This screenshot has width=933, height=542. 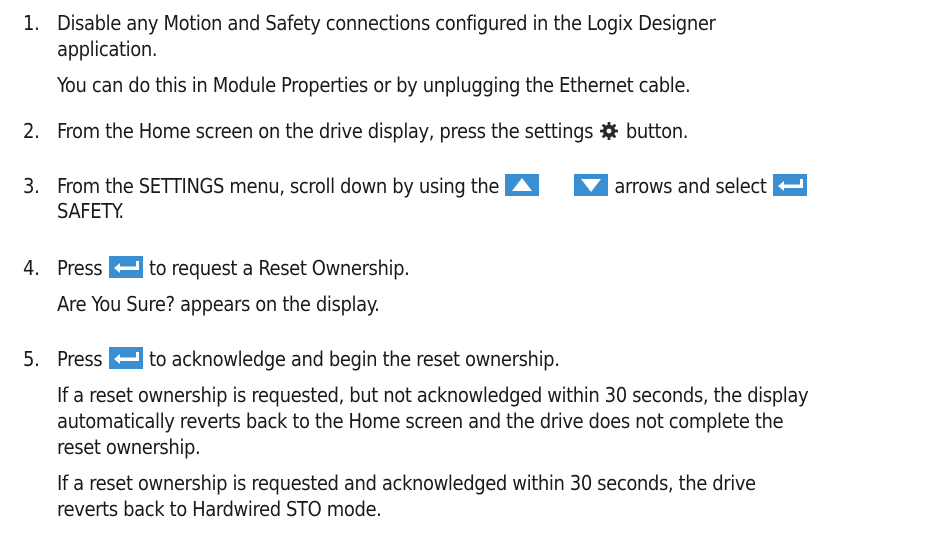 I want to click on down-arrow-button-icon, so click(x=591, y=185).